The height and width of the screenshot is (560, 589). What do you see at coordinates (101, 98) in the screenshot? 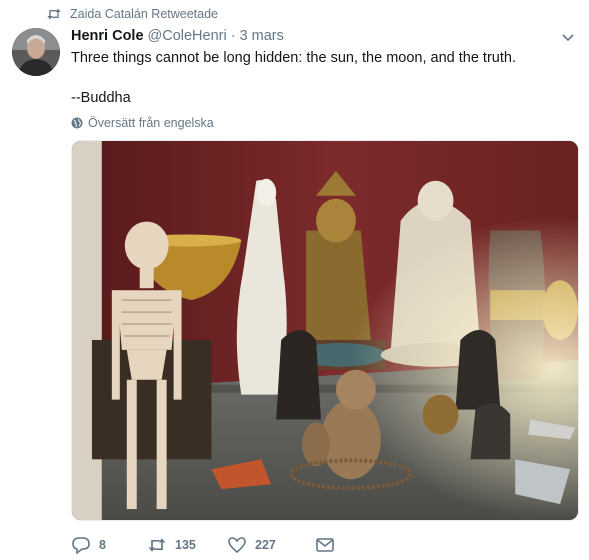
I see `tweet-text-line2: --Buddha` at bounding box center [101, 98].